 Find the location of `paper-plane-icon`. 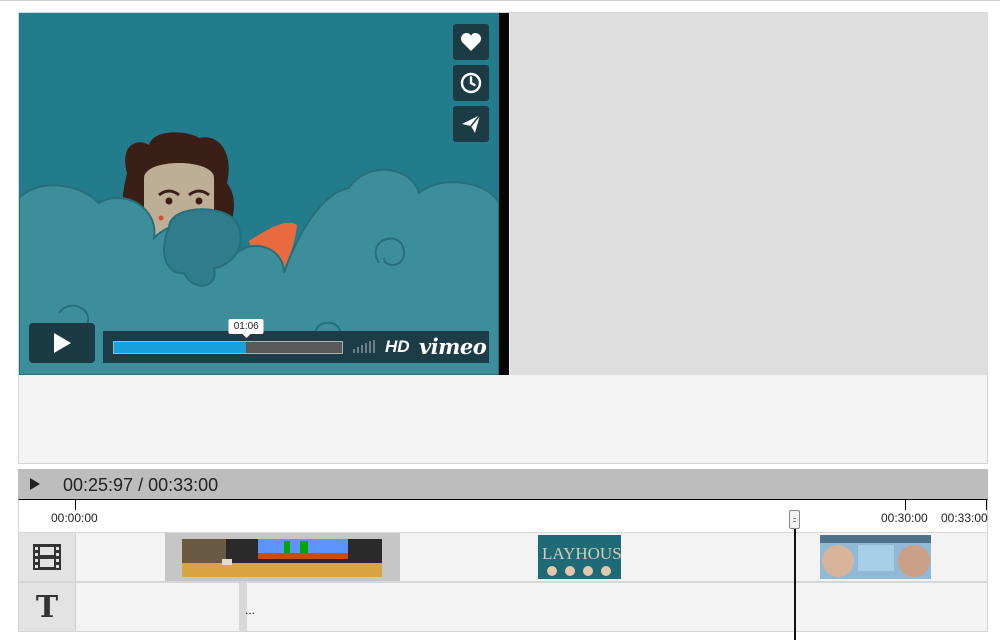

paper-plane-icon is located at coordinates (471, 123).